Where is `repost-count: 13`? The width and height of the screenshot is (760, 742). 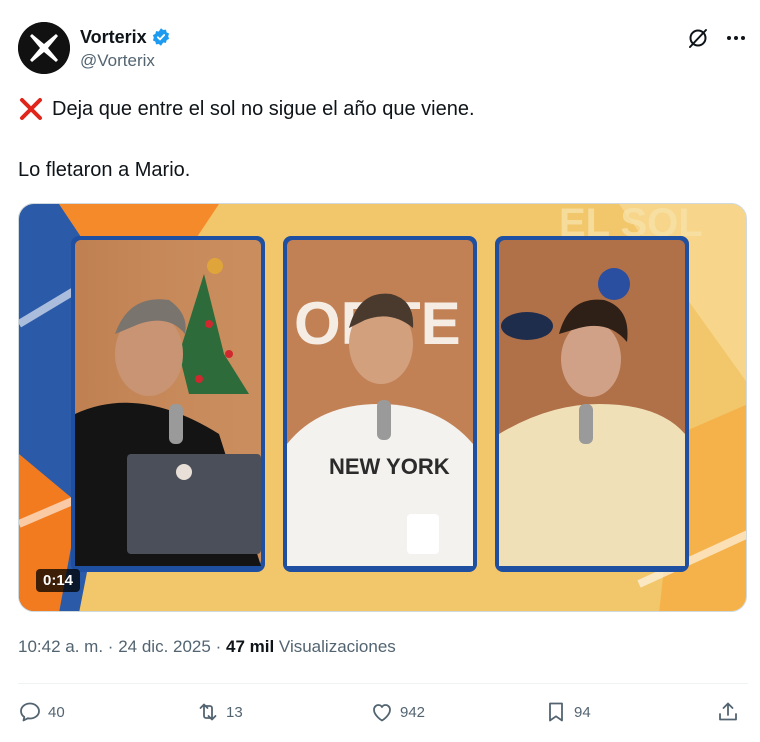
repost-count: 13 is located at coordinates (234, 712).